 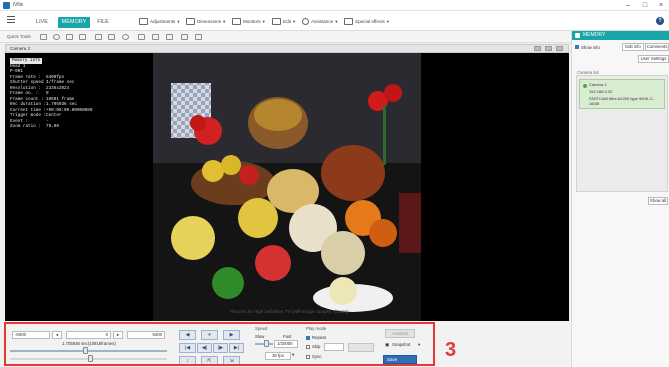 I want to click on edit-info-button: Edit info, so click(x=633, y=47).